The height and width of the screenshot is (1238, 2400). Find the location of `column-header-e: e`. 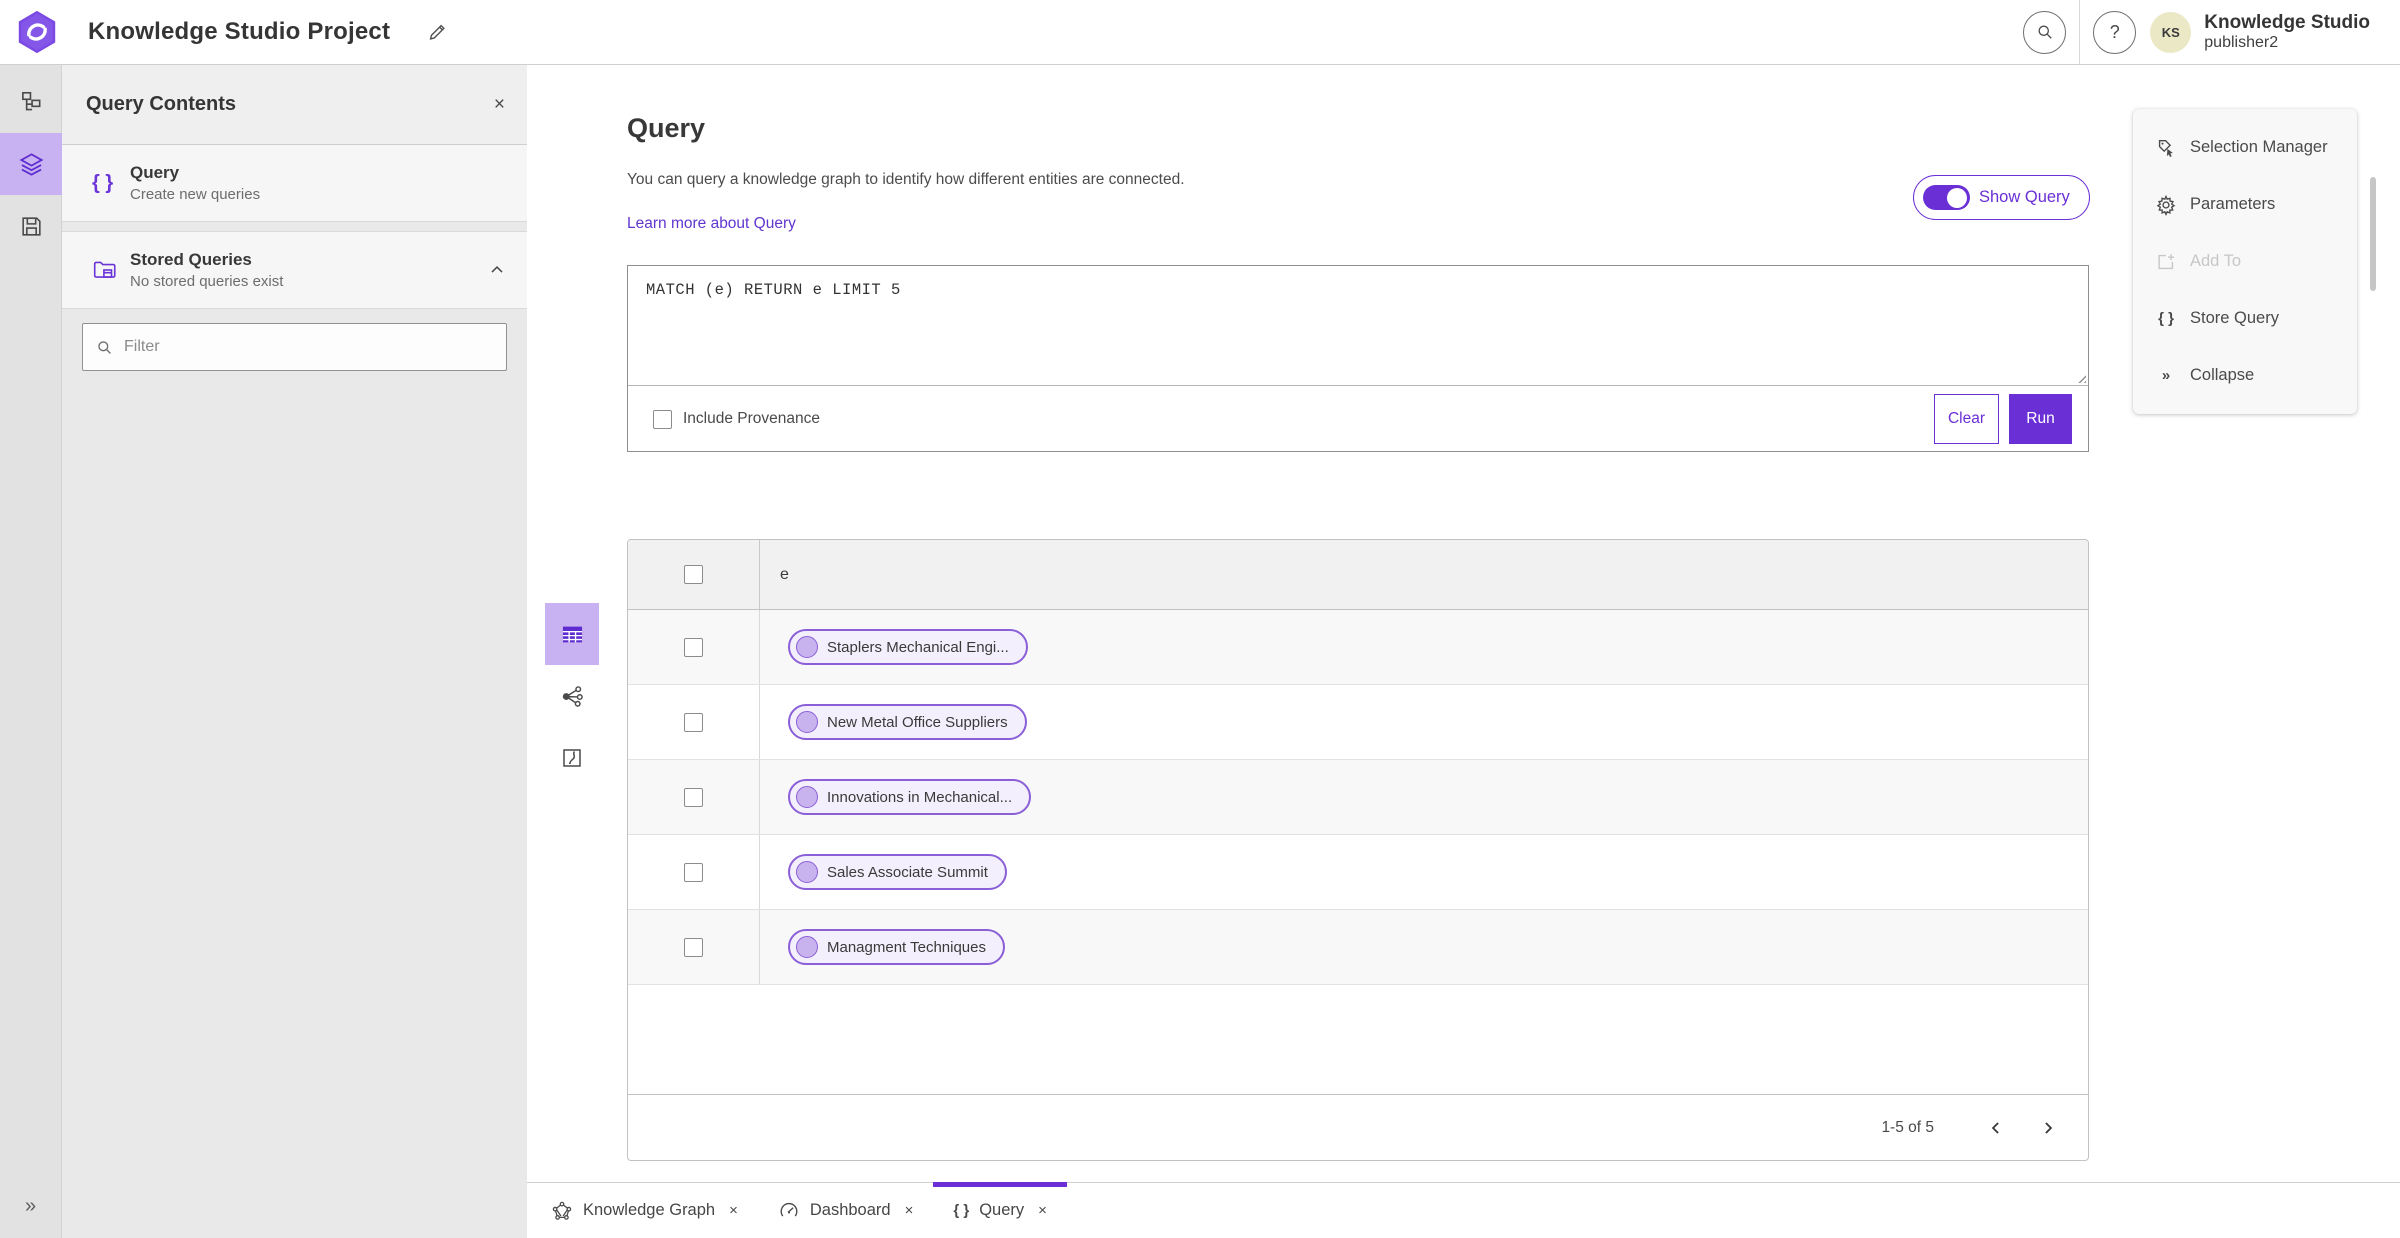

column-header-e: e is located at coordinates (784, 574).